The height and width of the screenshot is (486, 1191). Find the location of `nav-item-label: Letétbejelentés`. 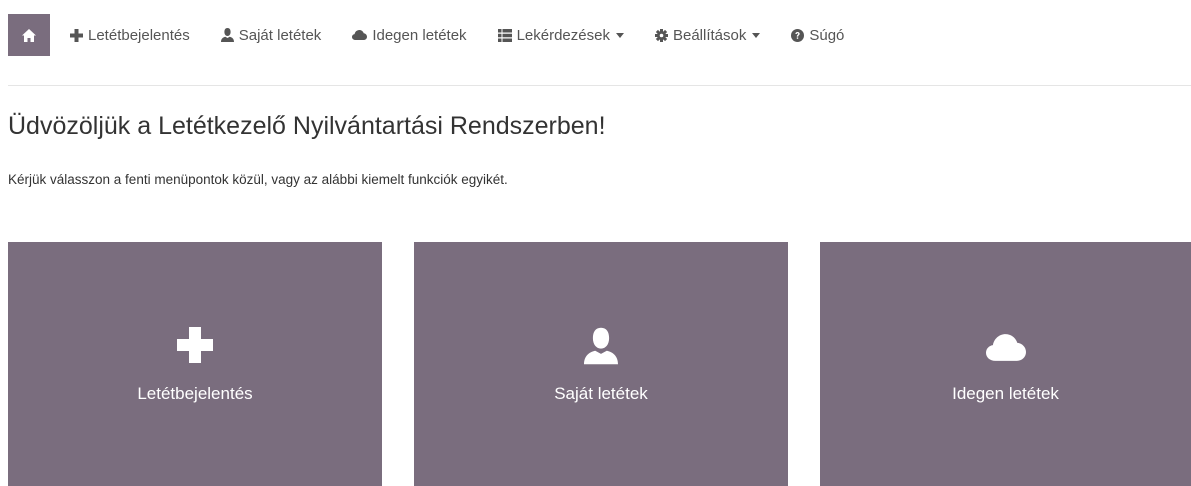

nav-item-label: Letétbejelentés is located at coordinates (139, 35).